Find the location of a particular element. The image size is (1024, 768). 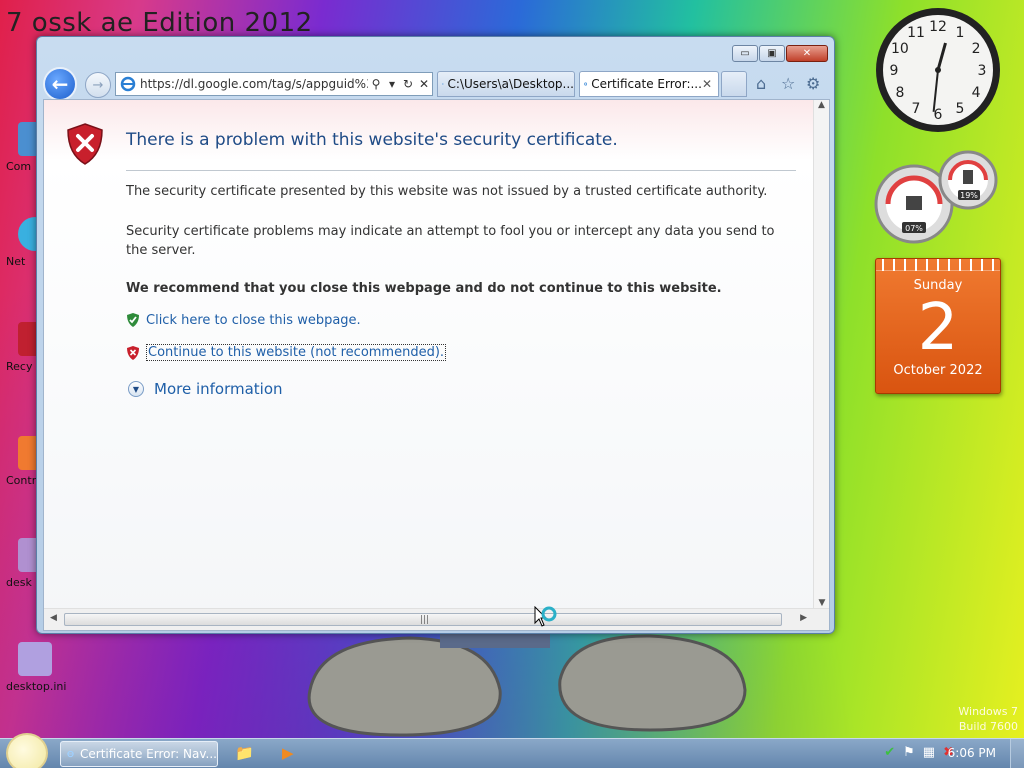

clock-gadget: 12 12 3 45678 9 1011 is located at coordinates (938, 70).